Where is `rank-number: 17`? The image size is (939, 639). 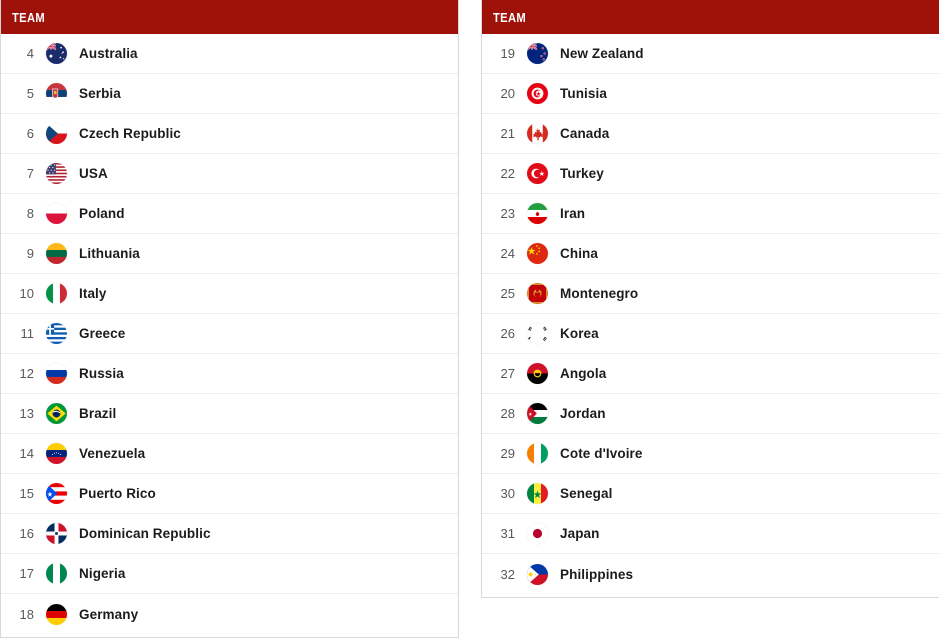 rank-number: 17 is located at coordinates (26, 573).